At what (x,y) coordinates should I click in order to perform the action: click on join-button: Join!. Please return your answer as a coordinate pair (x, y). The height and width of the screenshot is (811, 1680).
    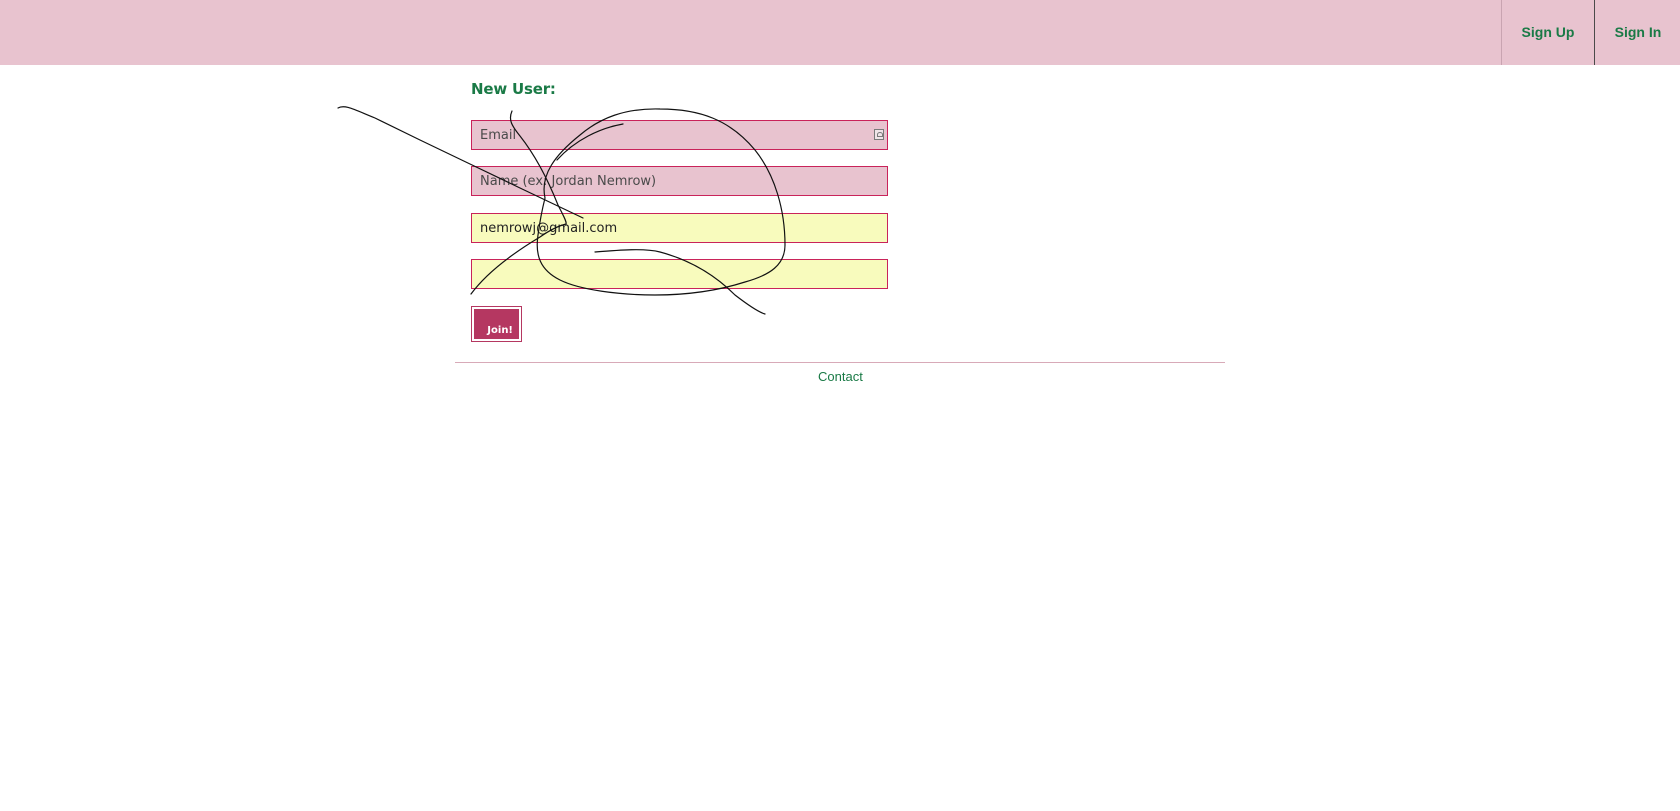
    Looking at the image, I should click on (496, 324).